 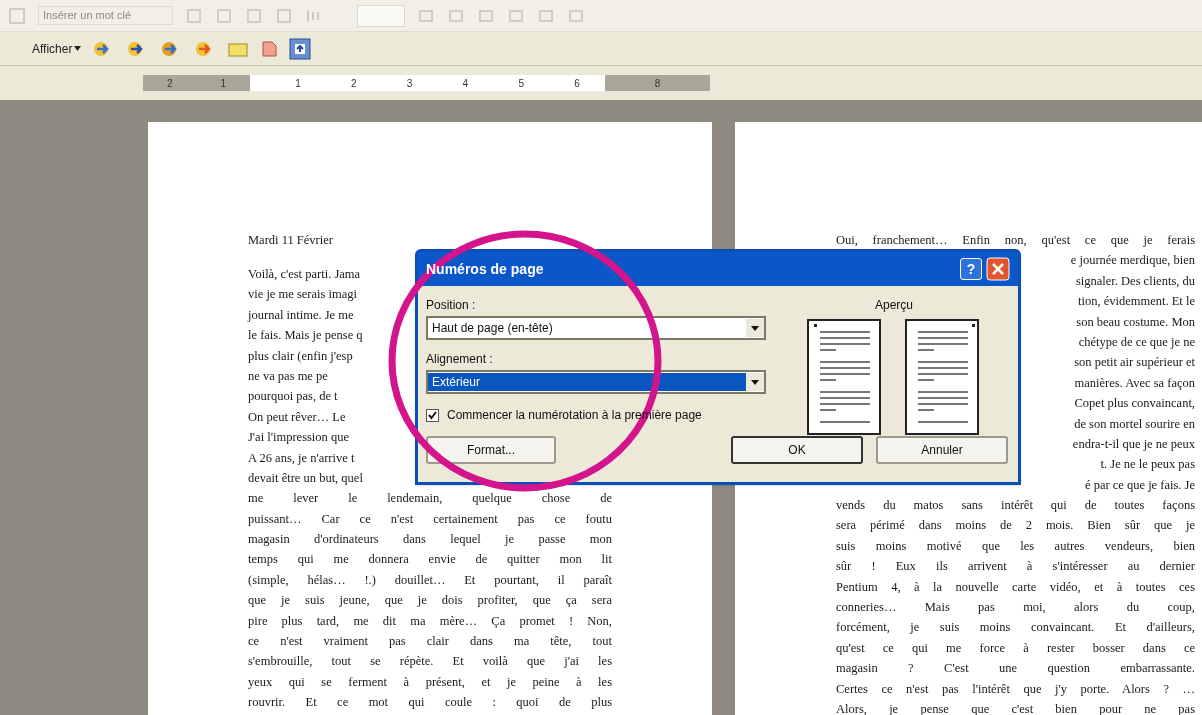 I want to click on text-line: sera périmé dans moins de 2 mois. Bien sûr que je, so click(x=1015, y=526).